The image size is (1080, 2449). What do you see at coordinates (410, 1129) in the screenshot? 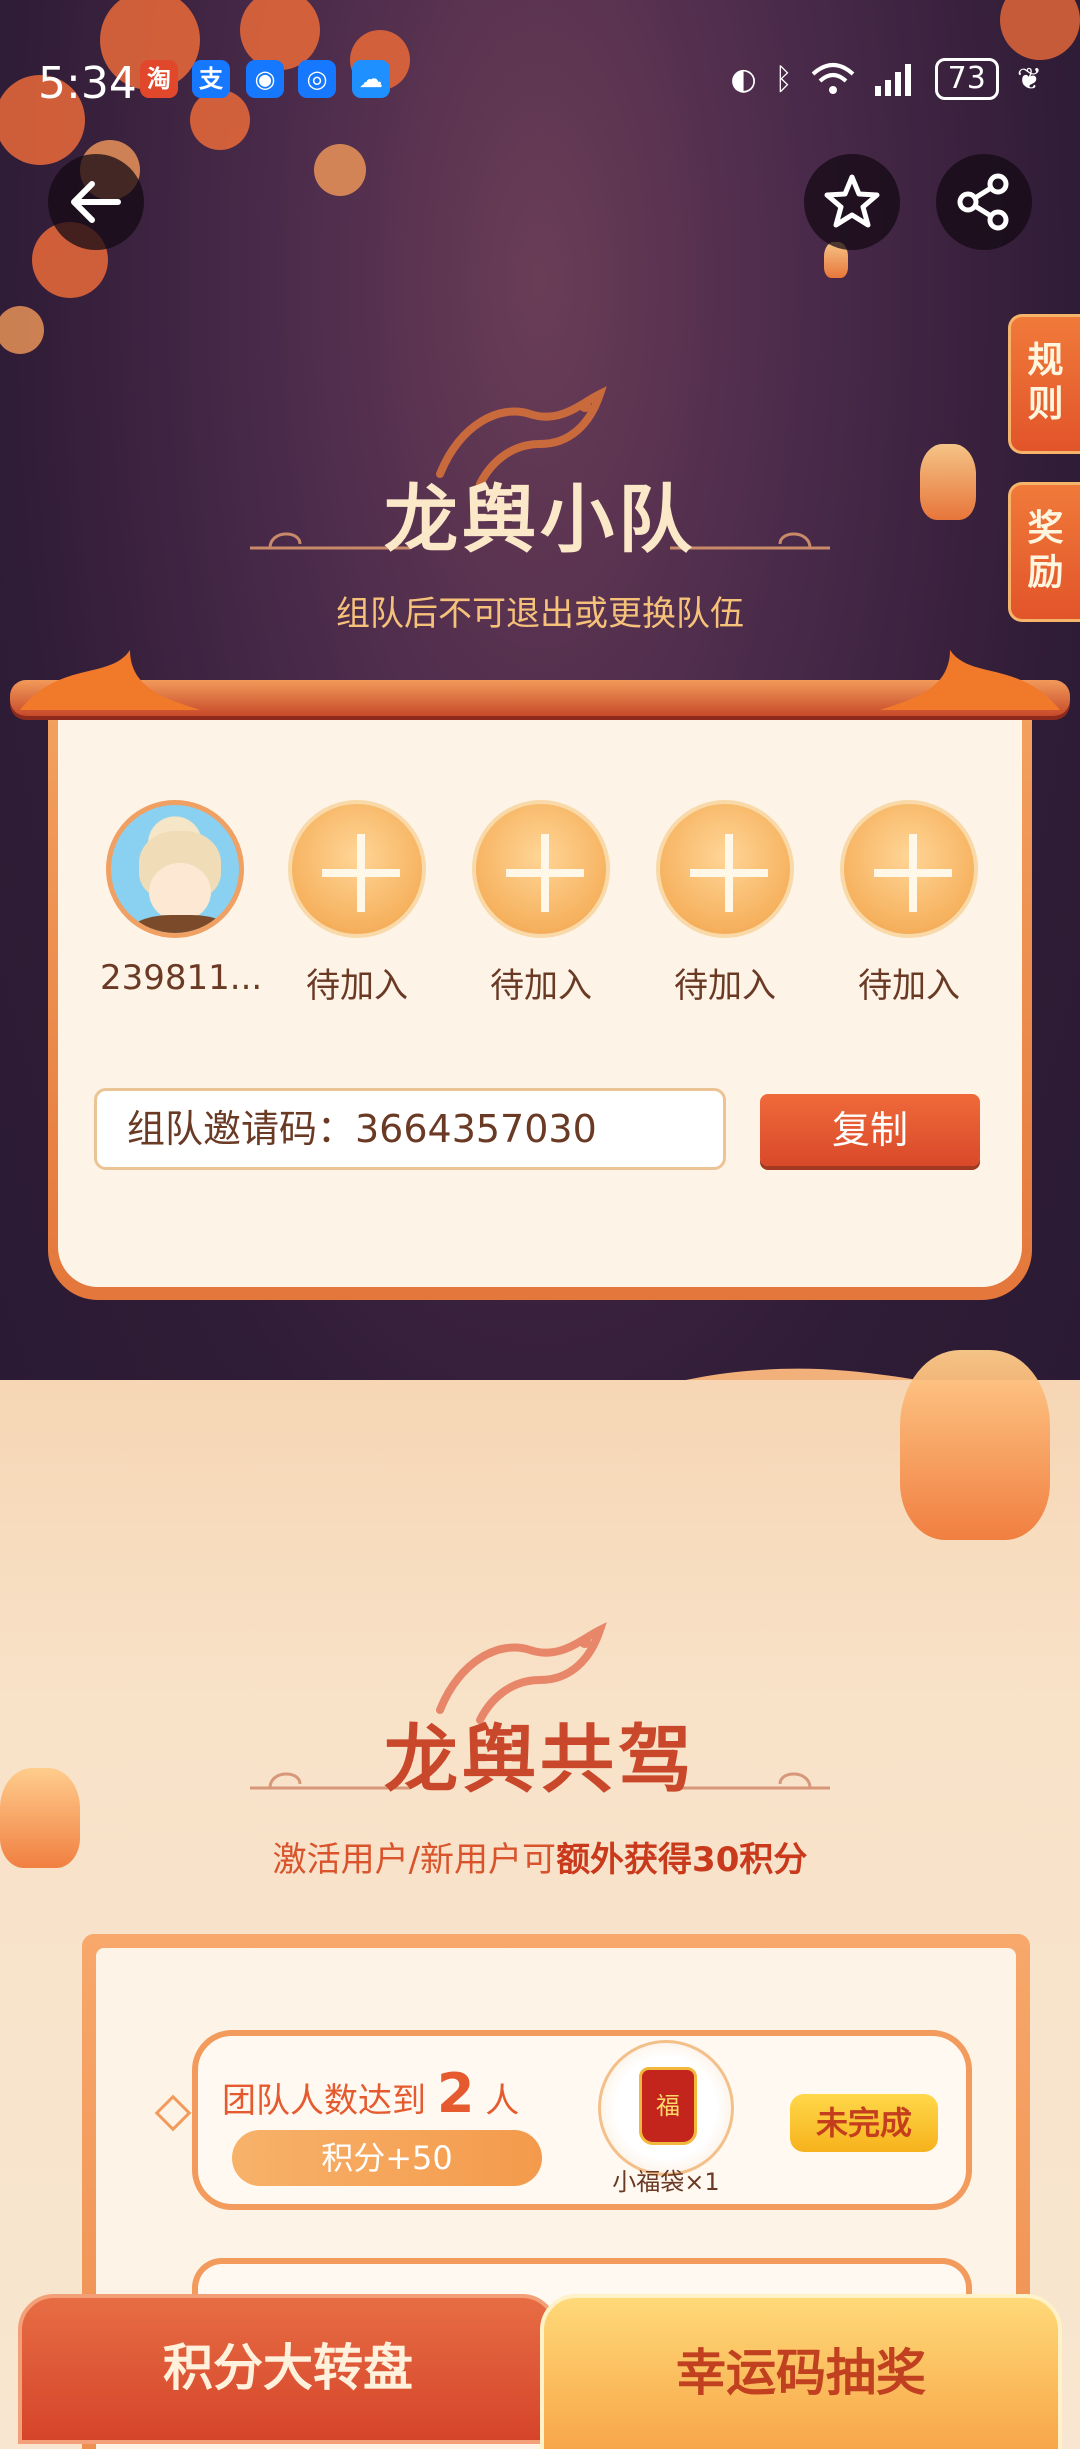
I see `invite-code-field: 组队邀请码：3664357030` at bounding box center [410, 1129].